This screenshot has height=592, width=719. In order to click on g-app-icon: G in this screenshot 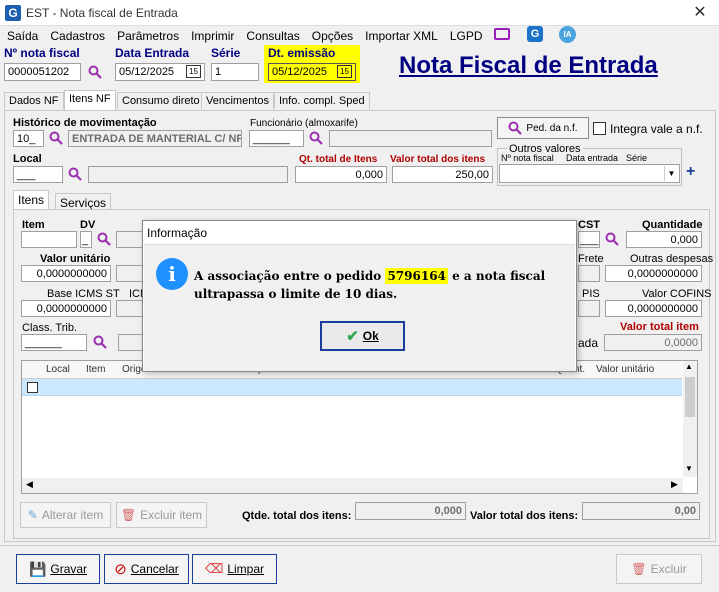, I will do `click(535, 34)`.